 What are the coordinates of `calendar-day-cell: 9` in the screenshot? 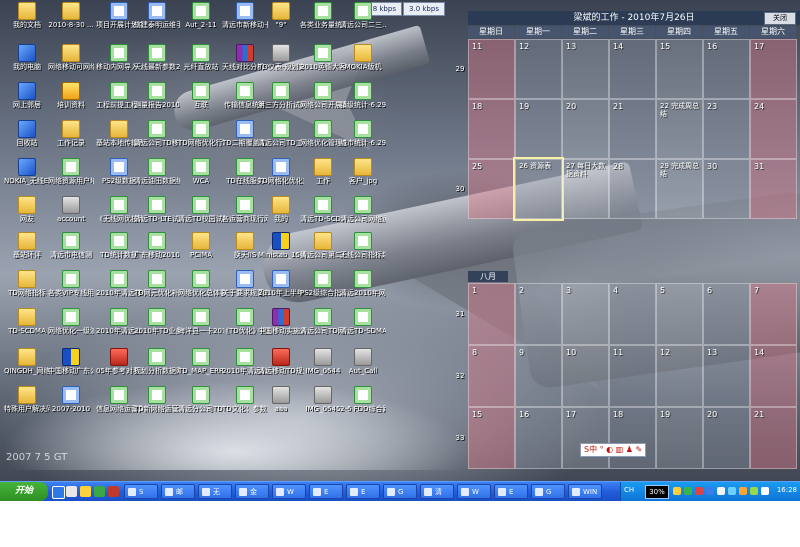 It's located at (538, 376).